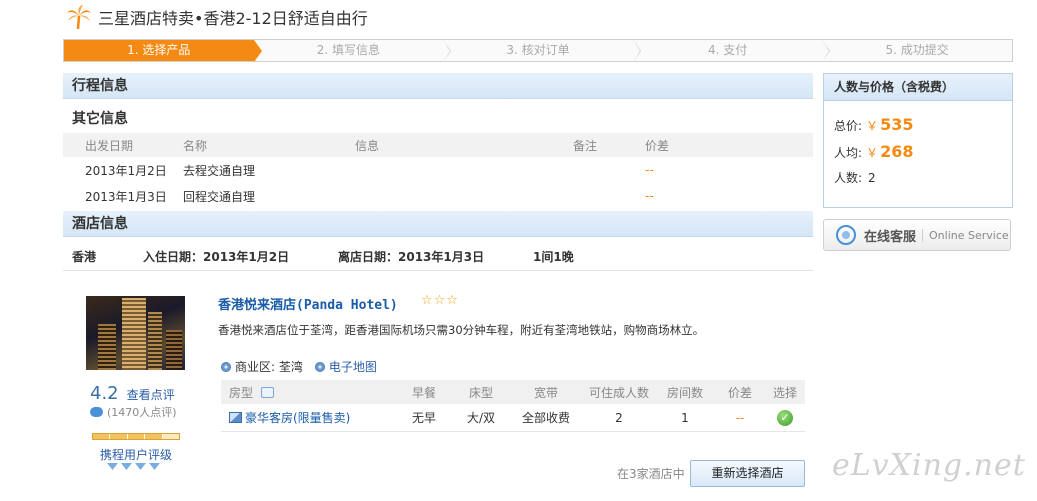  I want to click on avg-currency: ￥, so click(872, 153).